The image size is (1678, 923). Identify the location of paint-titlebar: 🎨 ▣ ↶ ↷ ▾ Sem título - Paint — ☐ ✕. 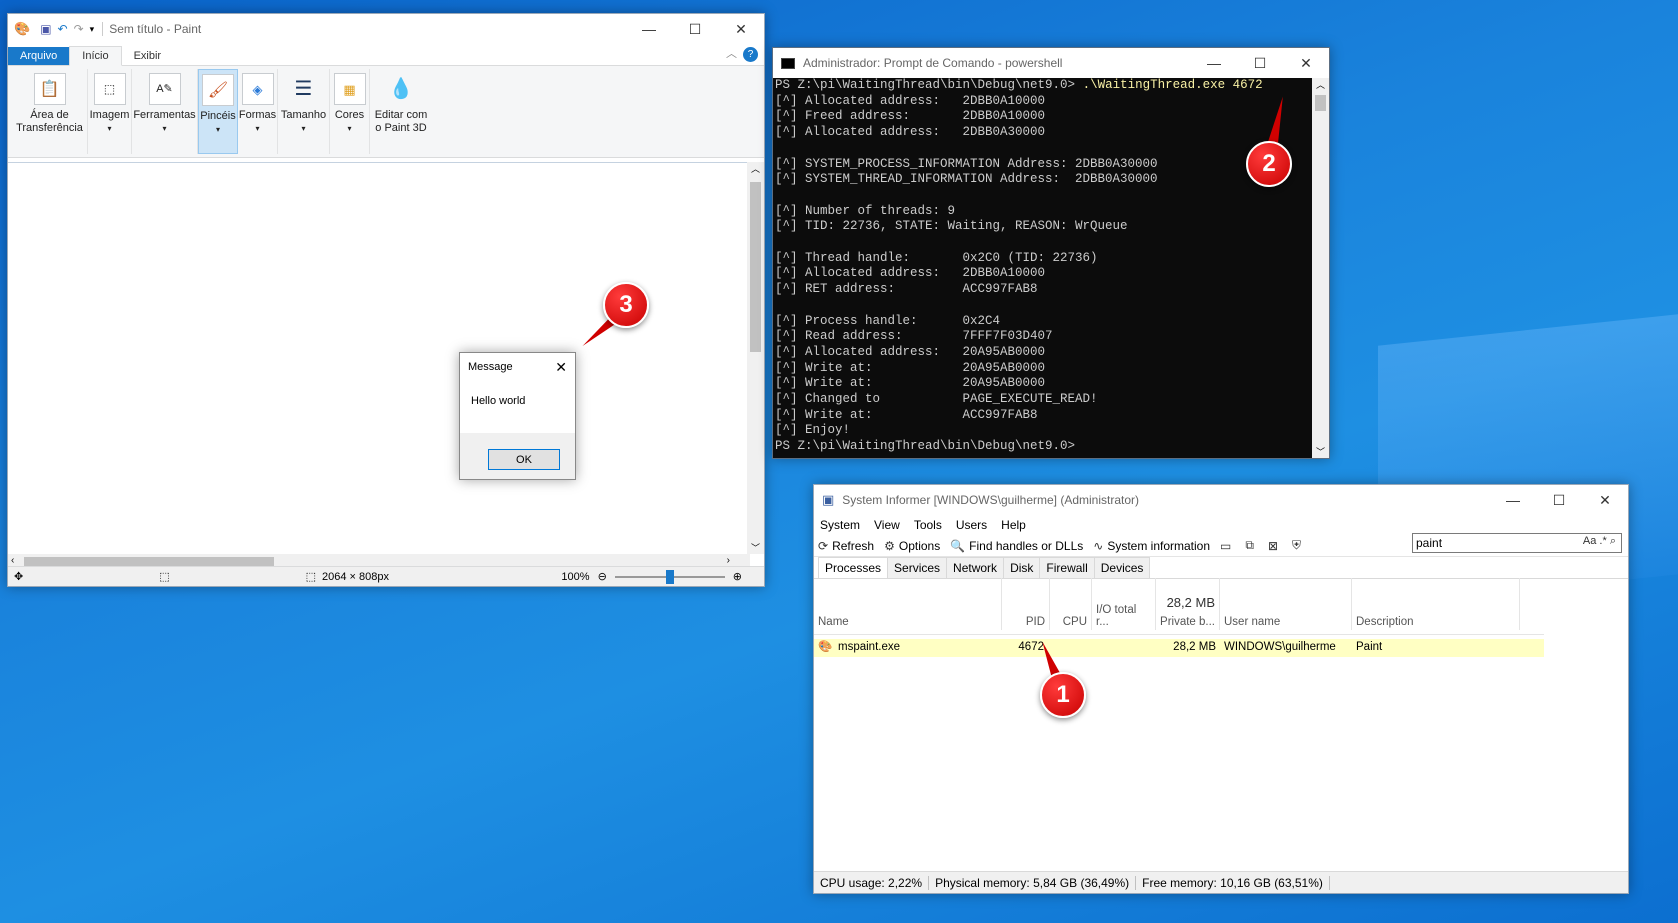
(386, 29).